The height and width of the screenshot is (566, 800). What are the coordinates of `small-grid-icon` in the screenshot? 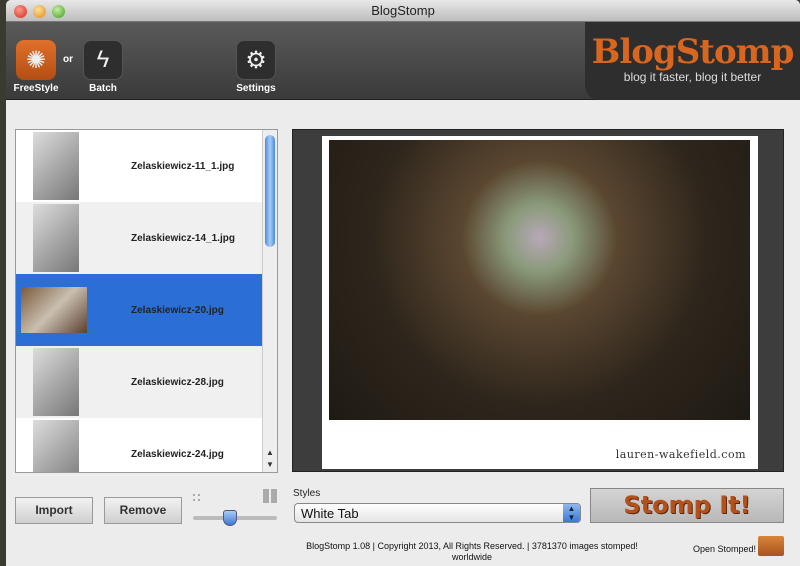 It's located at (196, 497).